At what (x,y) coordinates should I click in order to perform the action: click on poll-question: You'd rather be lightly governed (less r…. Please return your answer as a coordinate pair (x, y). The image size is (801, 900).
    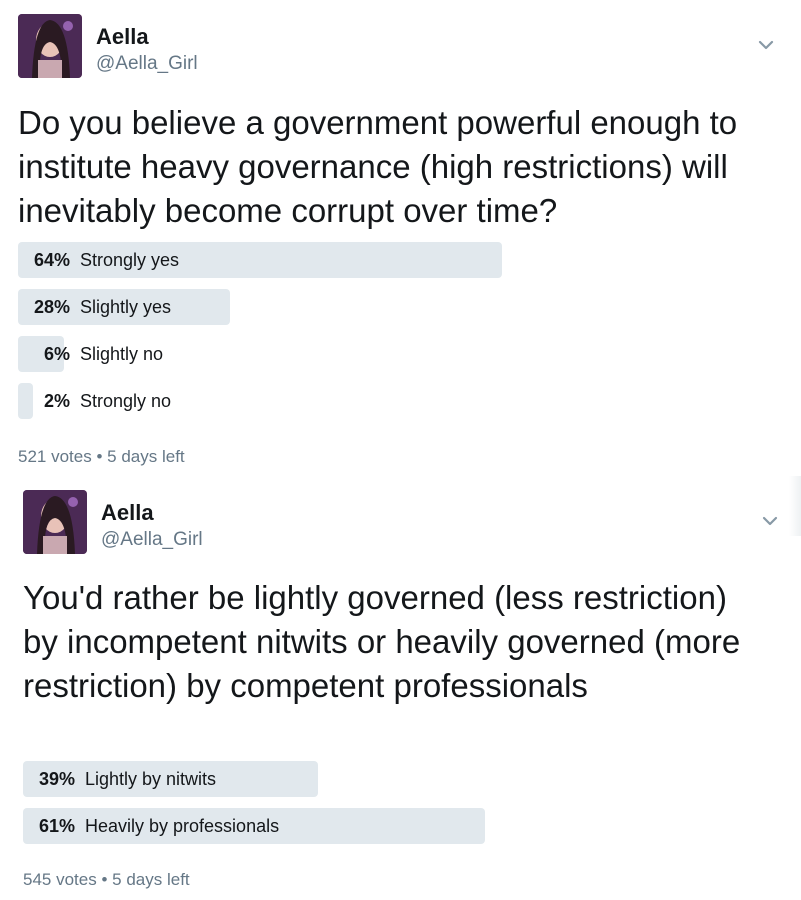
    Looking at the image, I should click on (382, 641).